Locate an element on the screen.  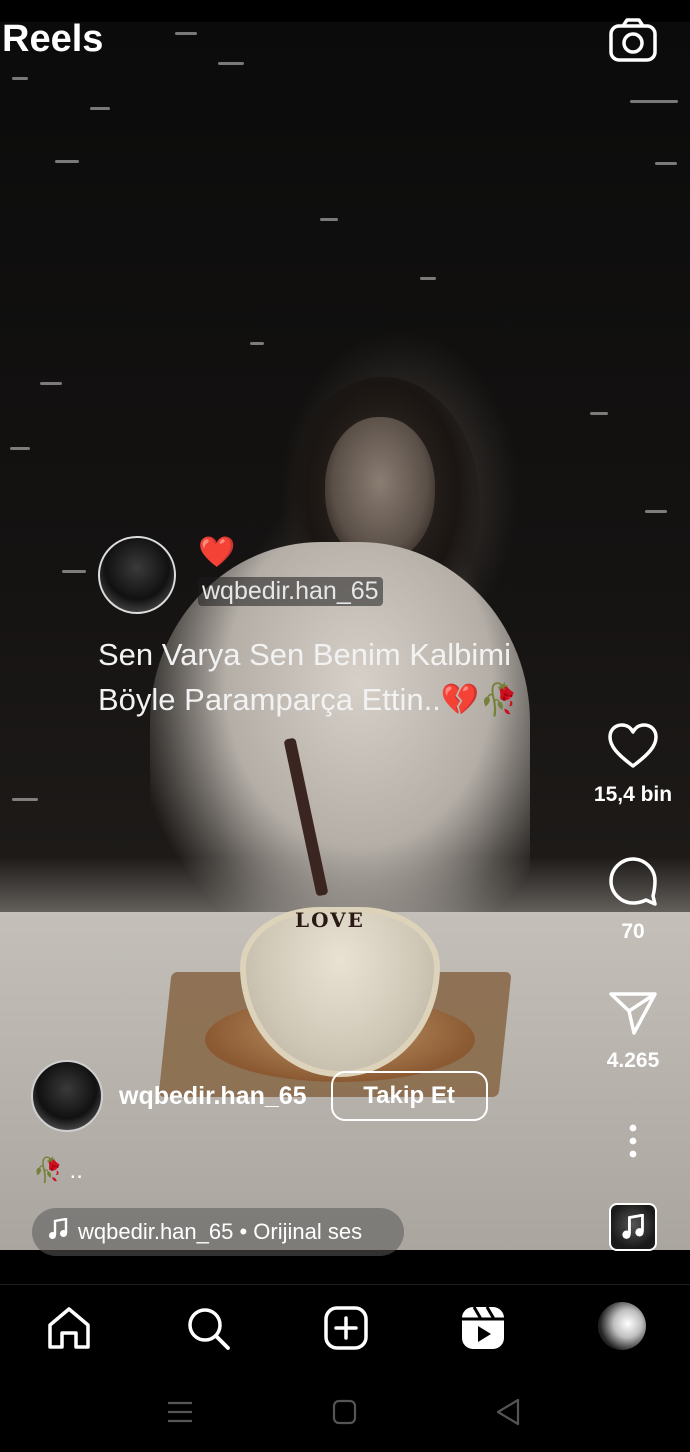
comment-action: 70 is located at coordinates (633, 899).